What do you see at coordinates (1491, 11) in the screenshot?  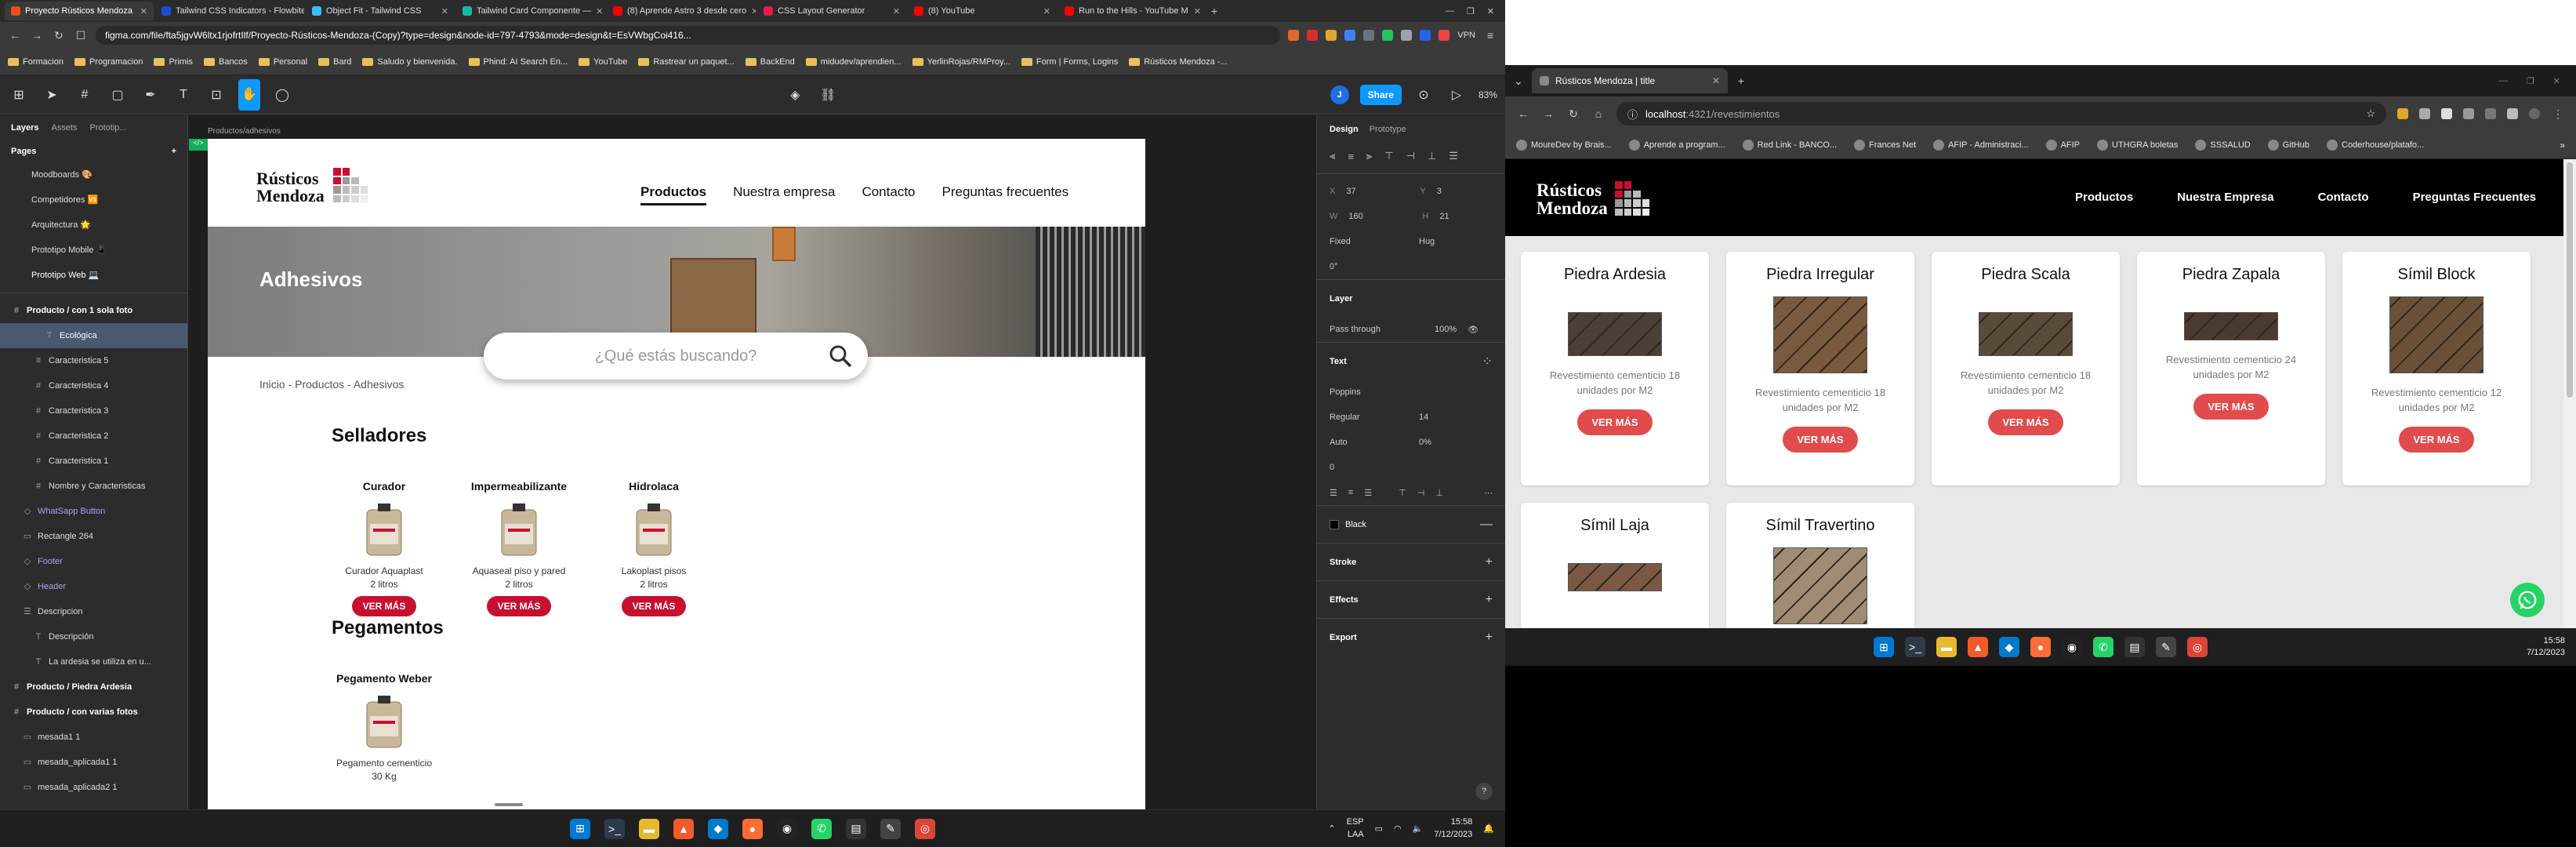 I see `close-icon: ✕` at bounding box center [1491, 11].